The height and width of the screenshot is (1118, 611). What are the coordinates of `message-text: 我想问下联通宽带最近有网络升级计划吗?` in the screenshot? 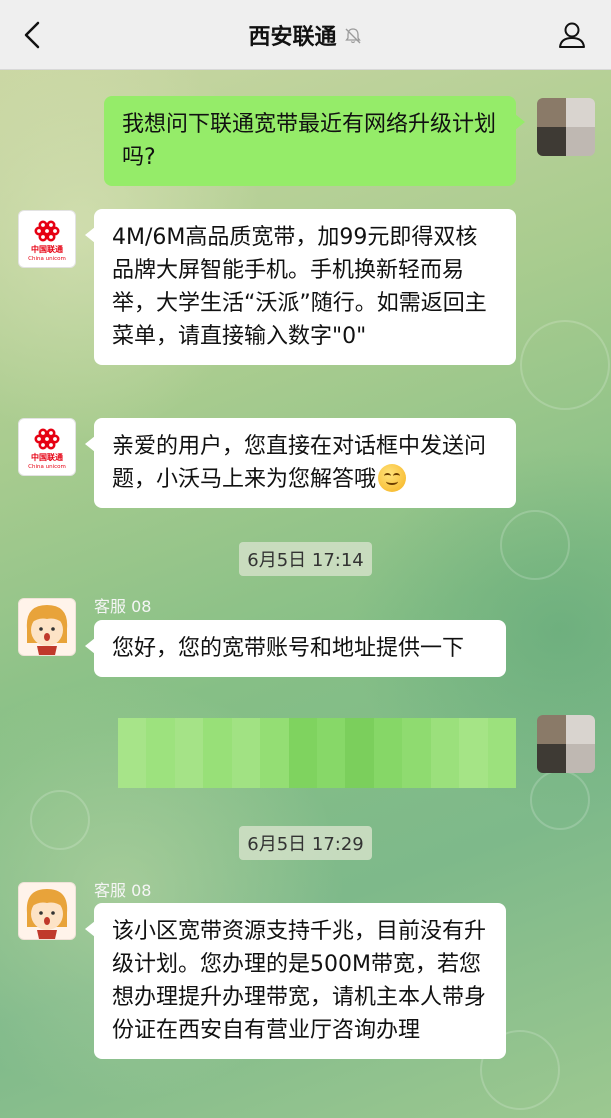 It's located at (309, 141).